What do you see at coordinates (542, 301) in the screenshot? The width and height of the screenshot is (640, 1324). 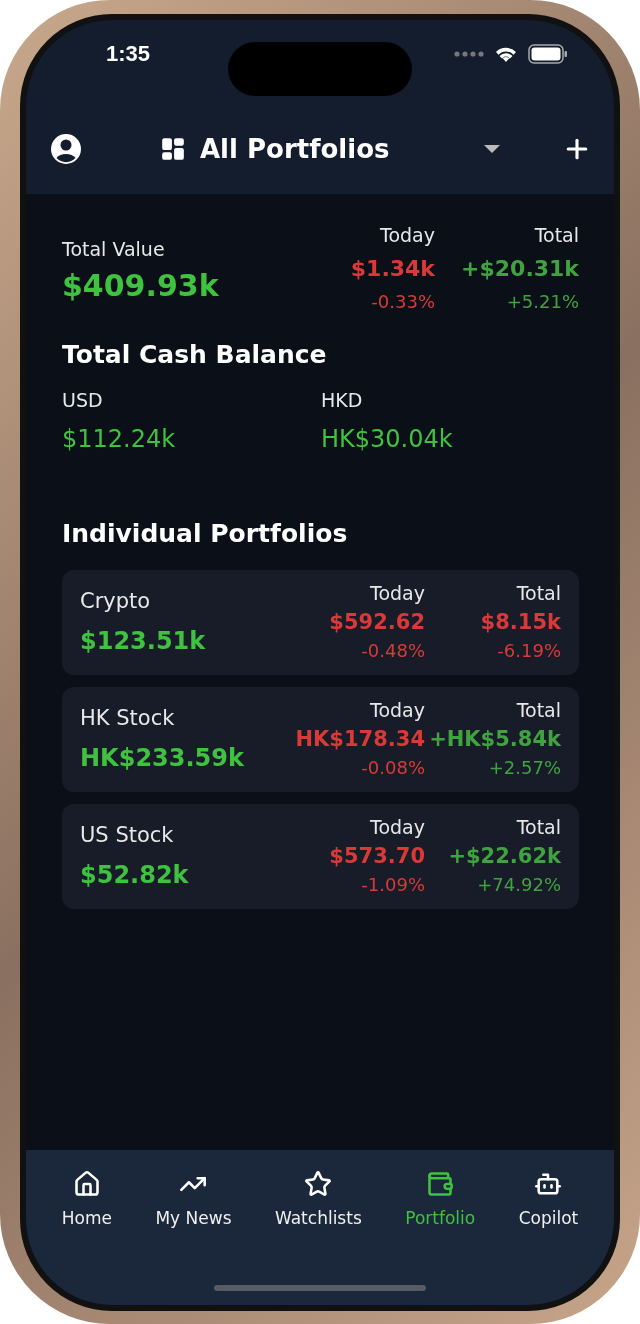 I see `change-percent: +5.21%` at bounding box center [542, 301].